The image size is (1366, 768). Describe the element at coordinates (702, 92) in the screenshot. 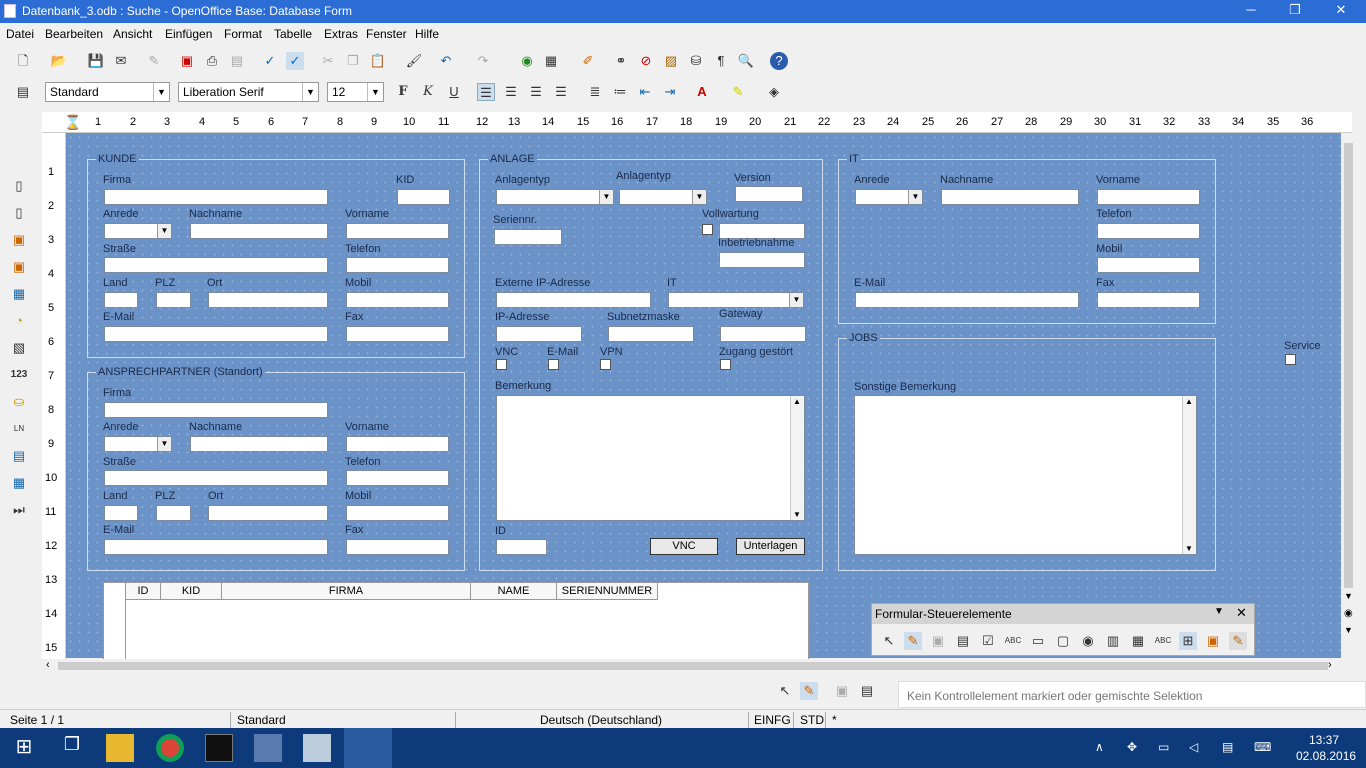

I see `font-color-icon: A` at that location.